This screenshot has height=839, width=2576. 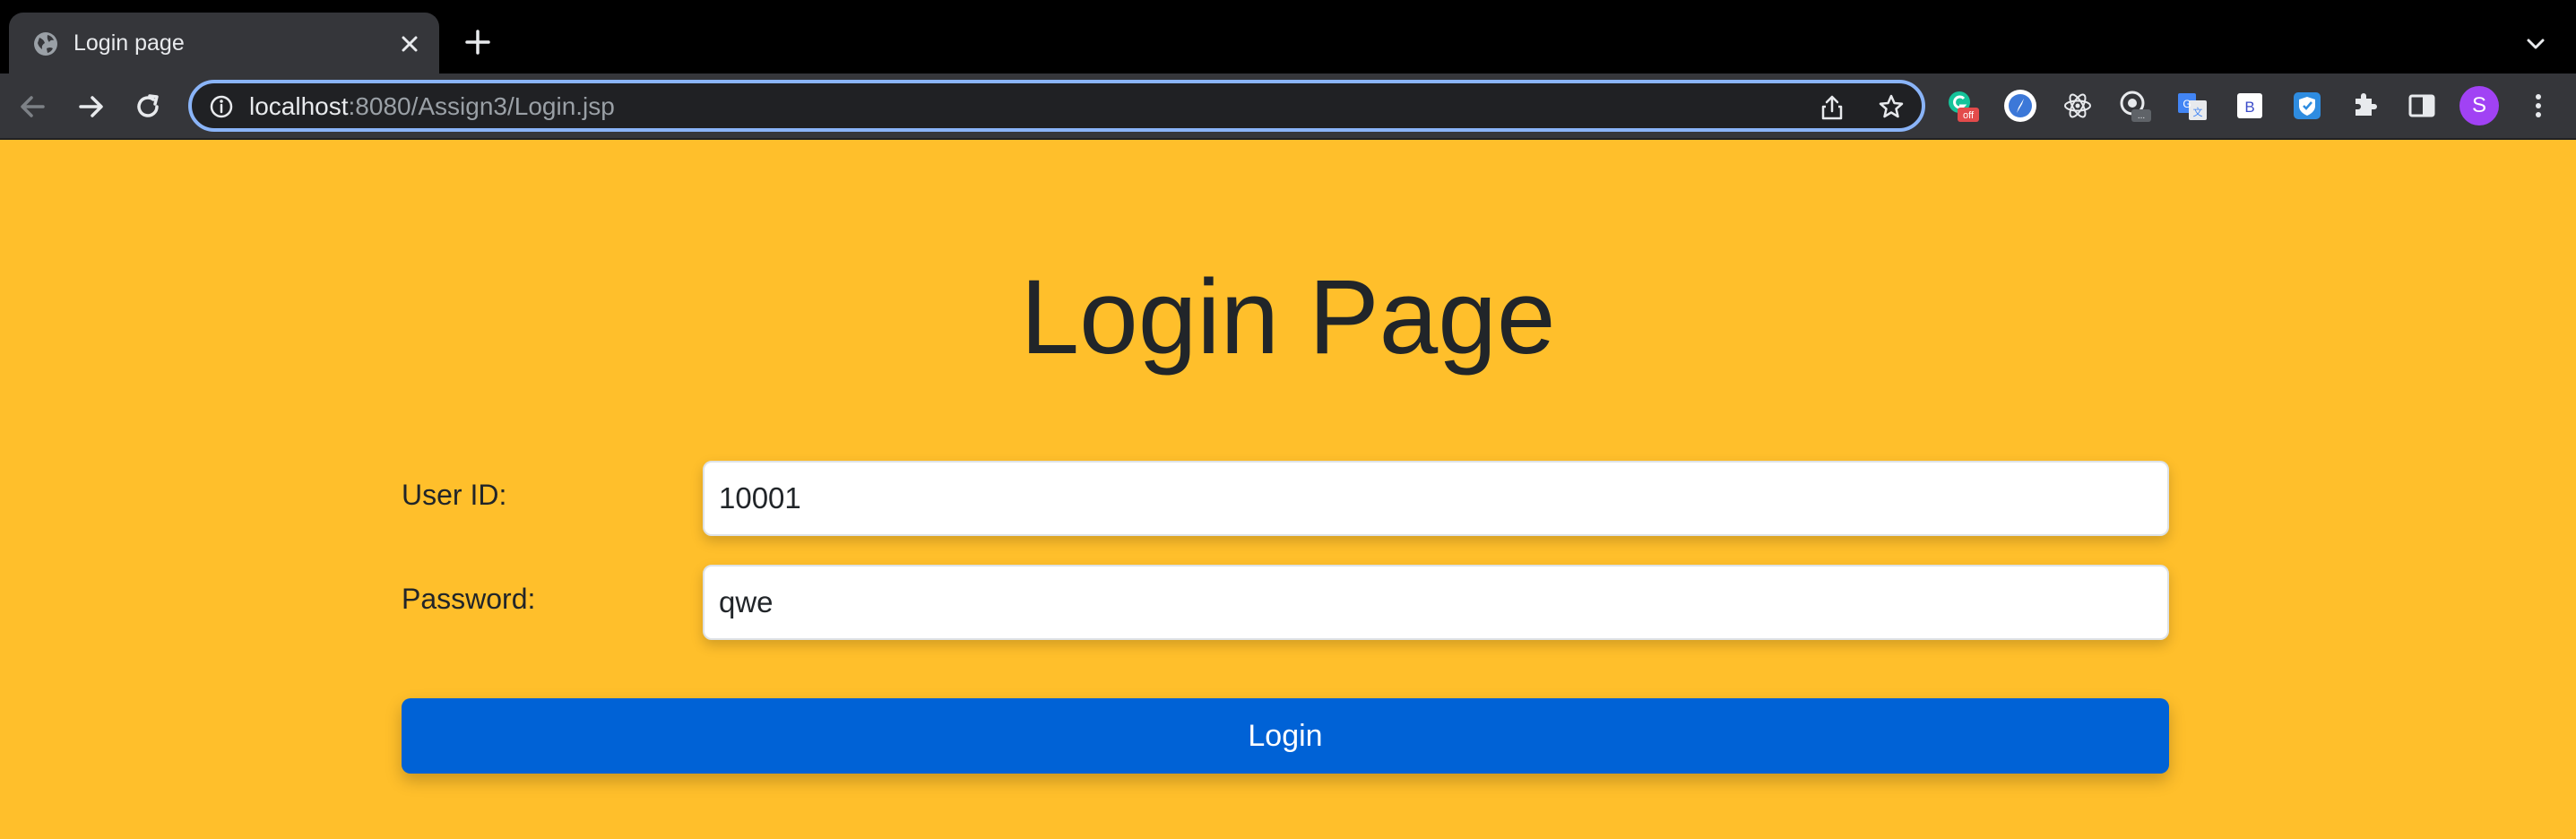 What do you see at coordinates (1285, 736) in the screenshot?
I see `login-button: Login` at bounding box center [1285, 736].